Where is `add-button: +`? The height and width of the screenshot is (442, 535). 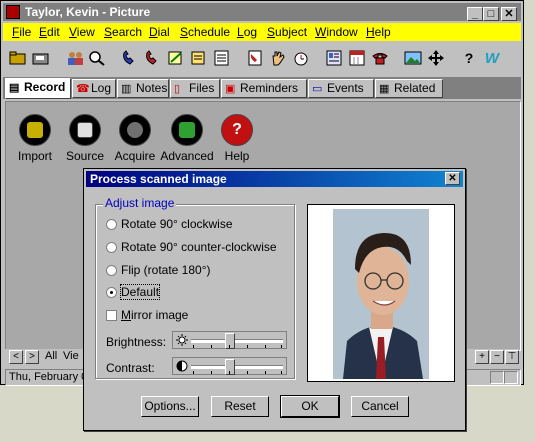
add-button: + is located at coordinates (482, 357).